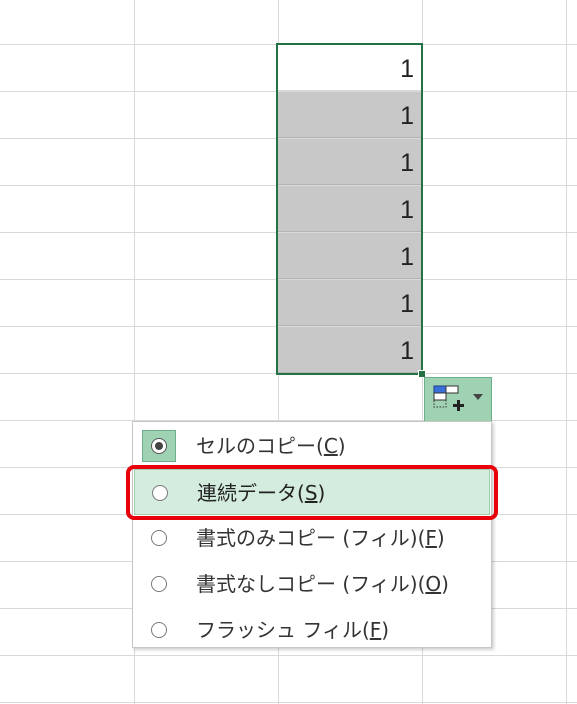 The height and width of the screenshot is (704, 577). I want to click on menu-item-fill-series: 連続データ(S), so click(312, 492).